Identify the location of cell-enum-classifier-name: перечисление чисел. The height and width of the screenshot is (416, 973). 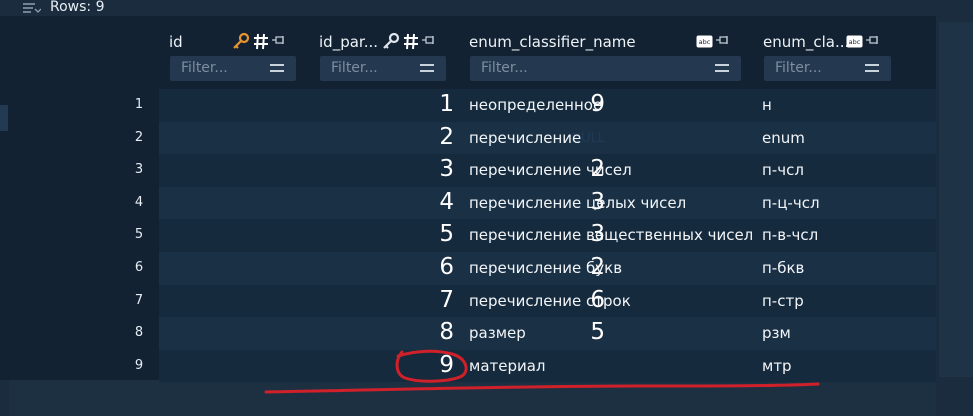
(550, 170).